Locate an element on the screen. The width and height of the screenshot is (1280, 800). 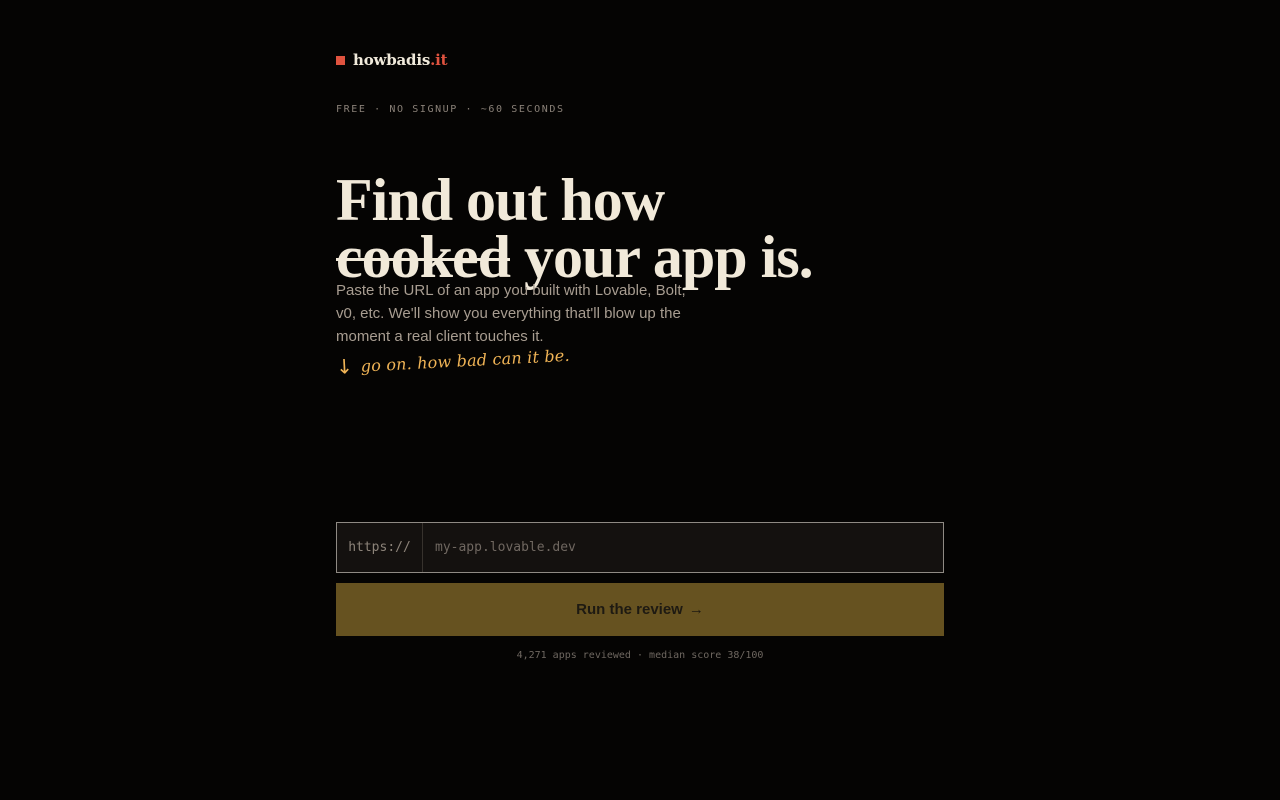
brand-link: howbadis.it is located at coordinates (392, 60).